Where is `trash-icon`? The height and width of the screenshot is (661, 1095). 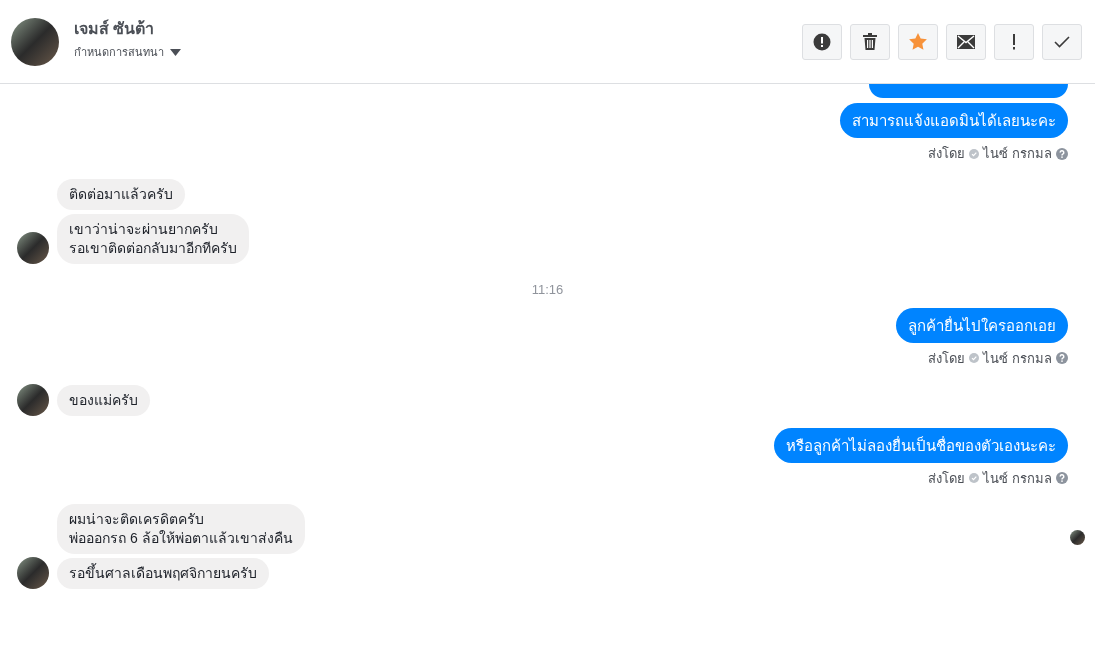
trash-icon is located at coordinates (870, 41).